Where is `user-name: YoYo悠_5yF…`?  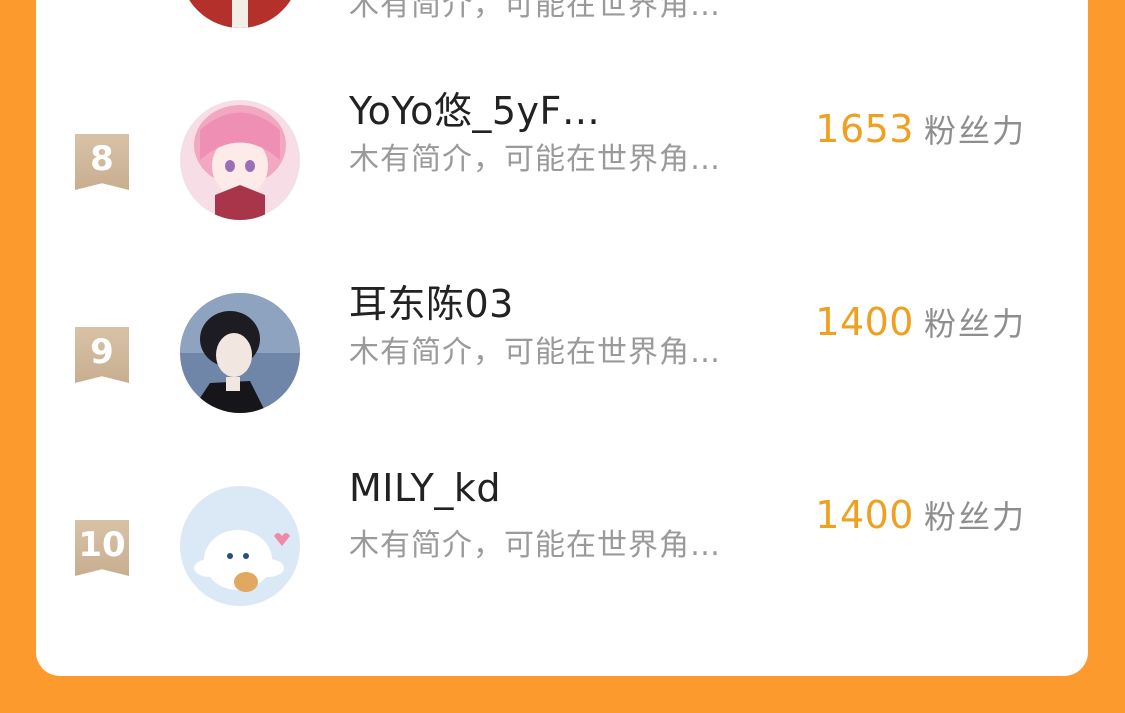 user-name: YoYo悠_5yF… is located at coordinates (474, 107).